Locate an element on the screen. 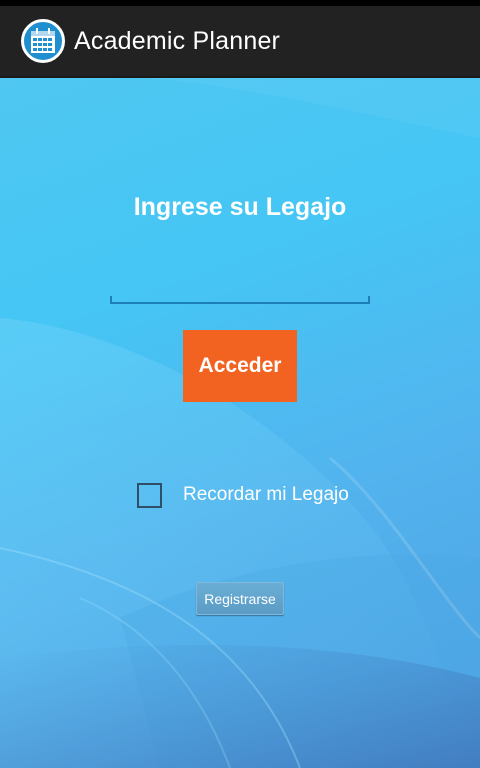 The height and width of the screenshot is (768, 480). remember-legajo-row: Recordar mi Legajo is located at coordinates (243, 495).